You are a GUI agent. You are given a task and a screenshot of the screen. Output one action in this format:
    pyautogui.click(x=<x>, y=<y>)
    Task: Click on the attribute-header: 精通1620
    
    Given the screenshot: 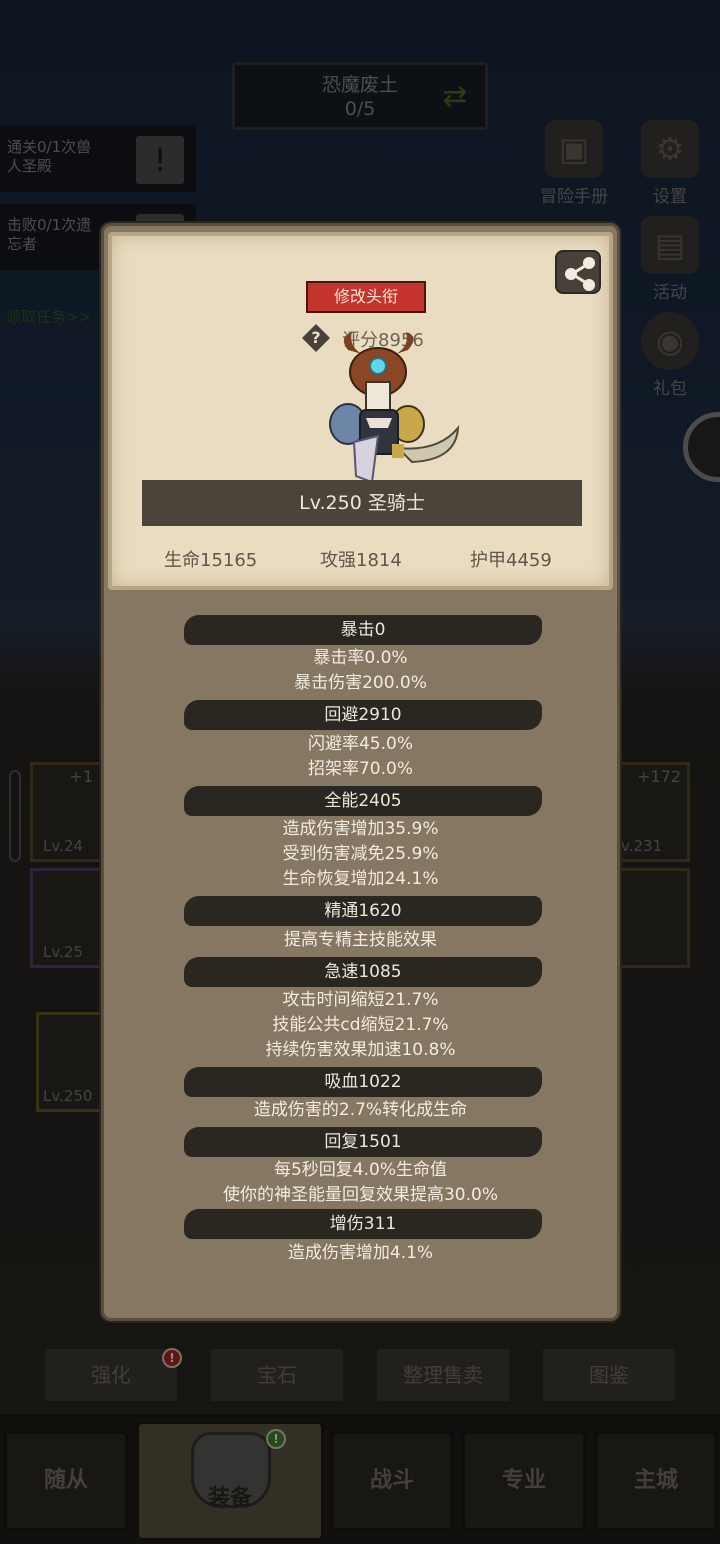 What is the action you would take?
    pyautogui.click(x=363, y=911)
    